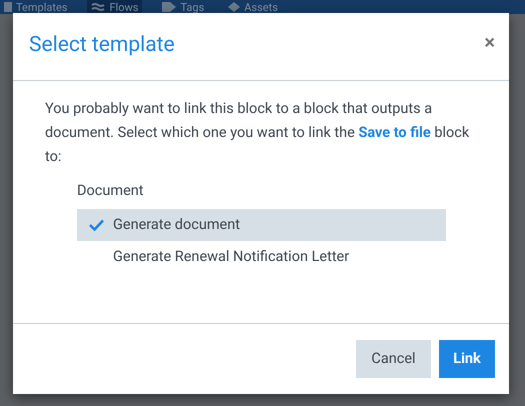 The height and width of the screenshot is (406, 525). Describe the element at coordinates (114, 7) in the screenshot. I see `nav-tab: Flows` at that location.